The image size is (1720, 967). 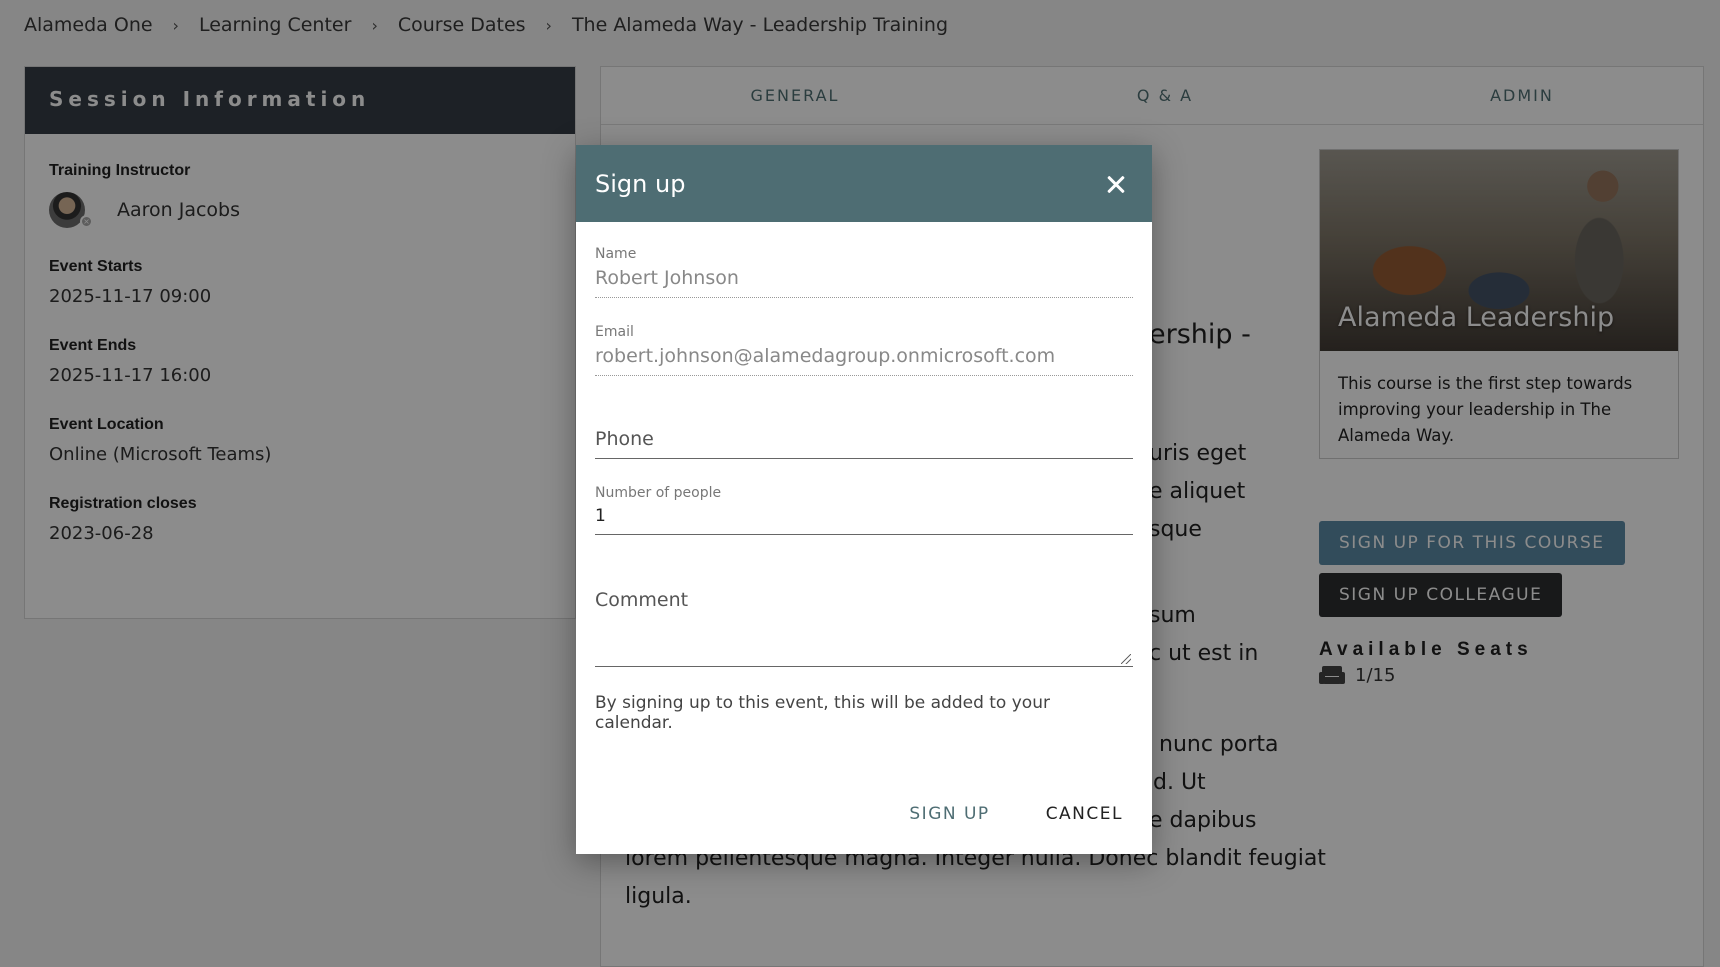 I want to click on phone-field: Phone, so click(x=864, y=430).